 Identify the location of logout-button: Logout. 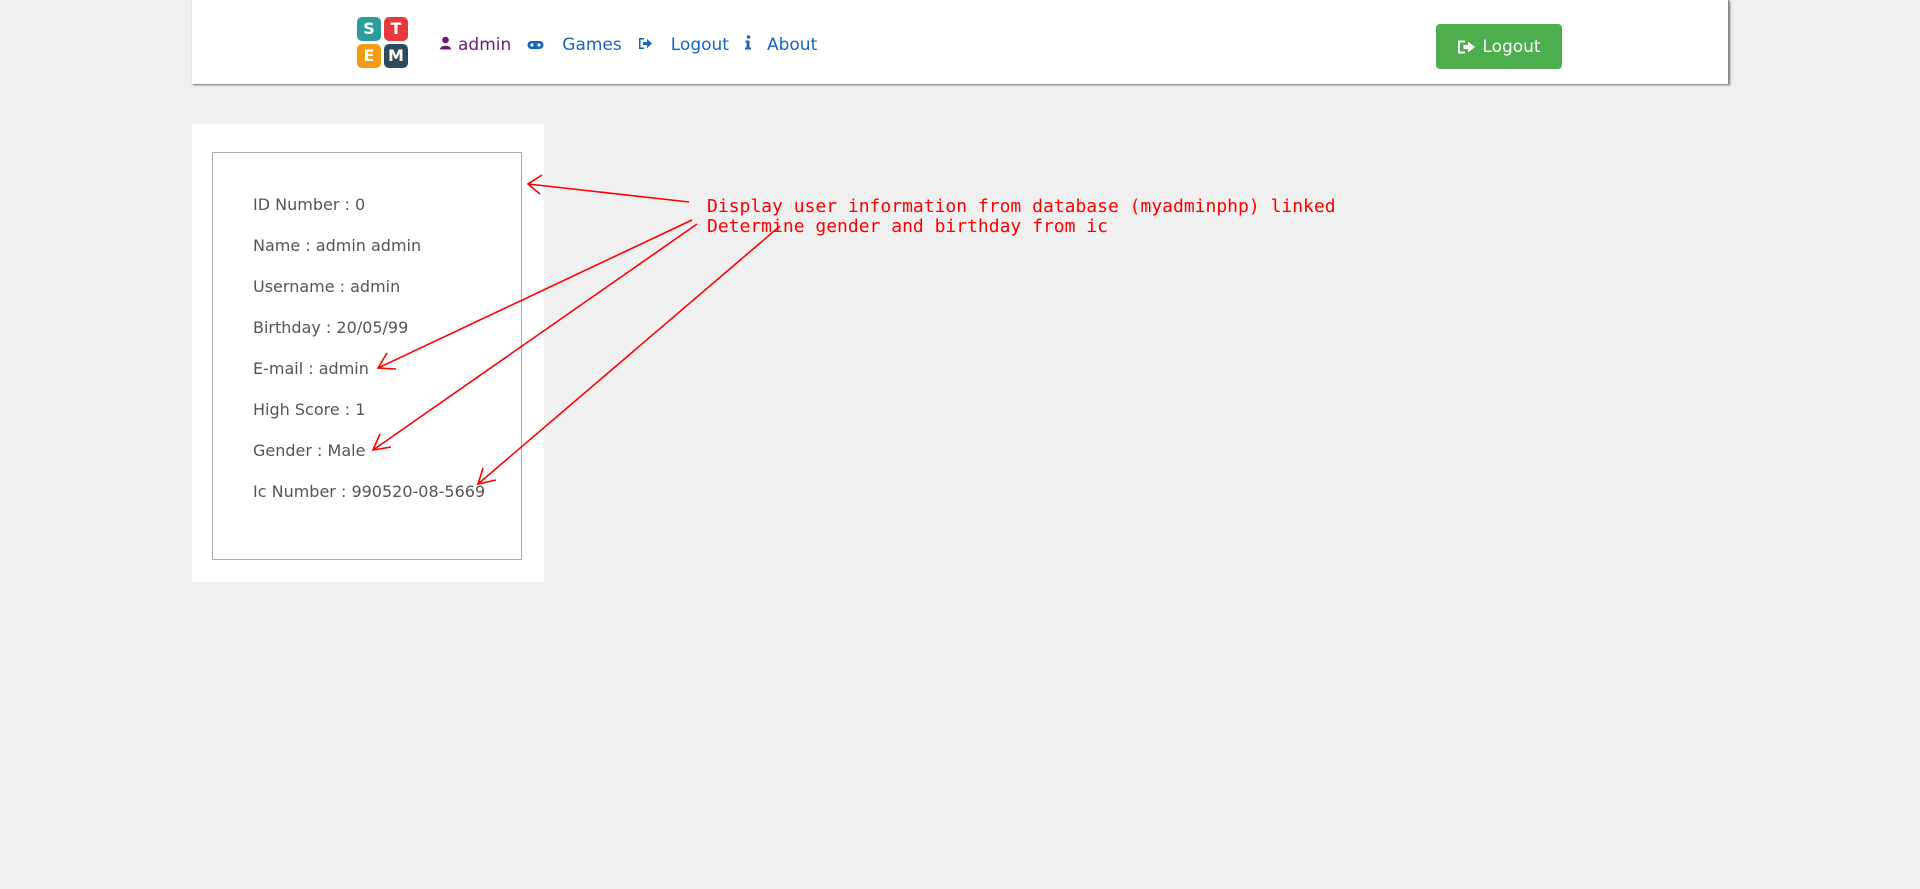
(1499, 46).